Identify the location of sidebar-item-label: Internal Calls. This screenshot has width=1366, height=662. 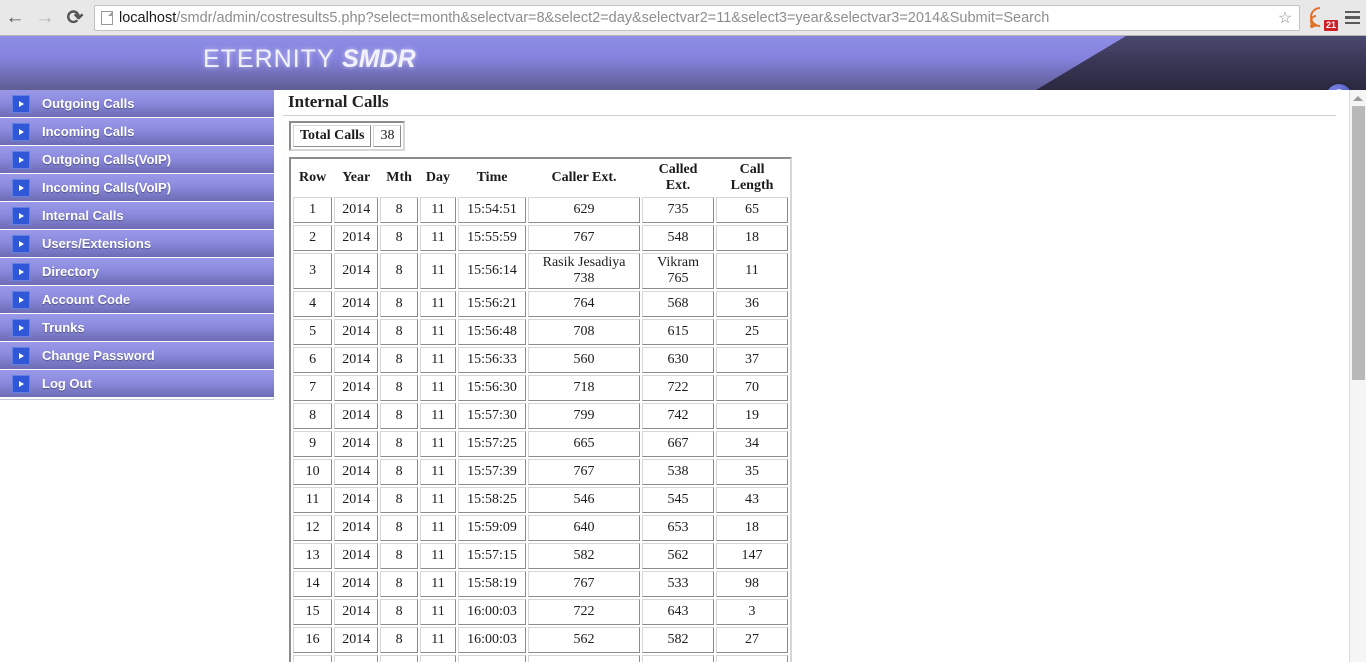
(83, 215).